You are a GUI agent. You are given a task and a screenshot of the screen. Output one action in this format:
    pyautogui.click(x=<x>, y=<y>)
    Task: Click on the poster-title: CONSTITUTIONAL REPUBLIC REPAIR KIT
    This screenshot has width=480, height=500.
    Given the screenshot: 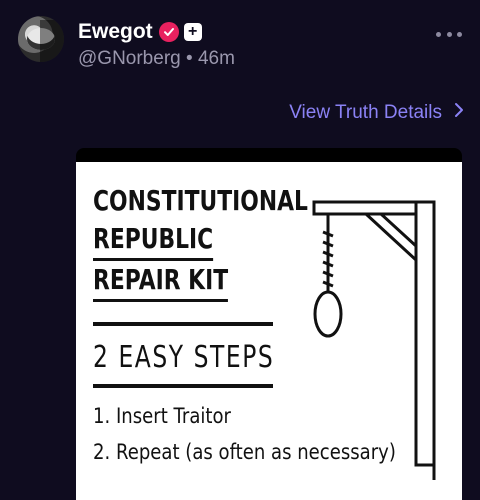 What is the action you would take?
    pyautogui.click(x=200, y=242)
    